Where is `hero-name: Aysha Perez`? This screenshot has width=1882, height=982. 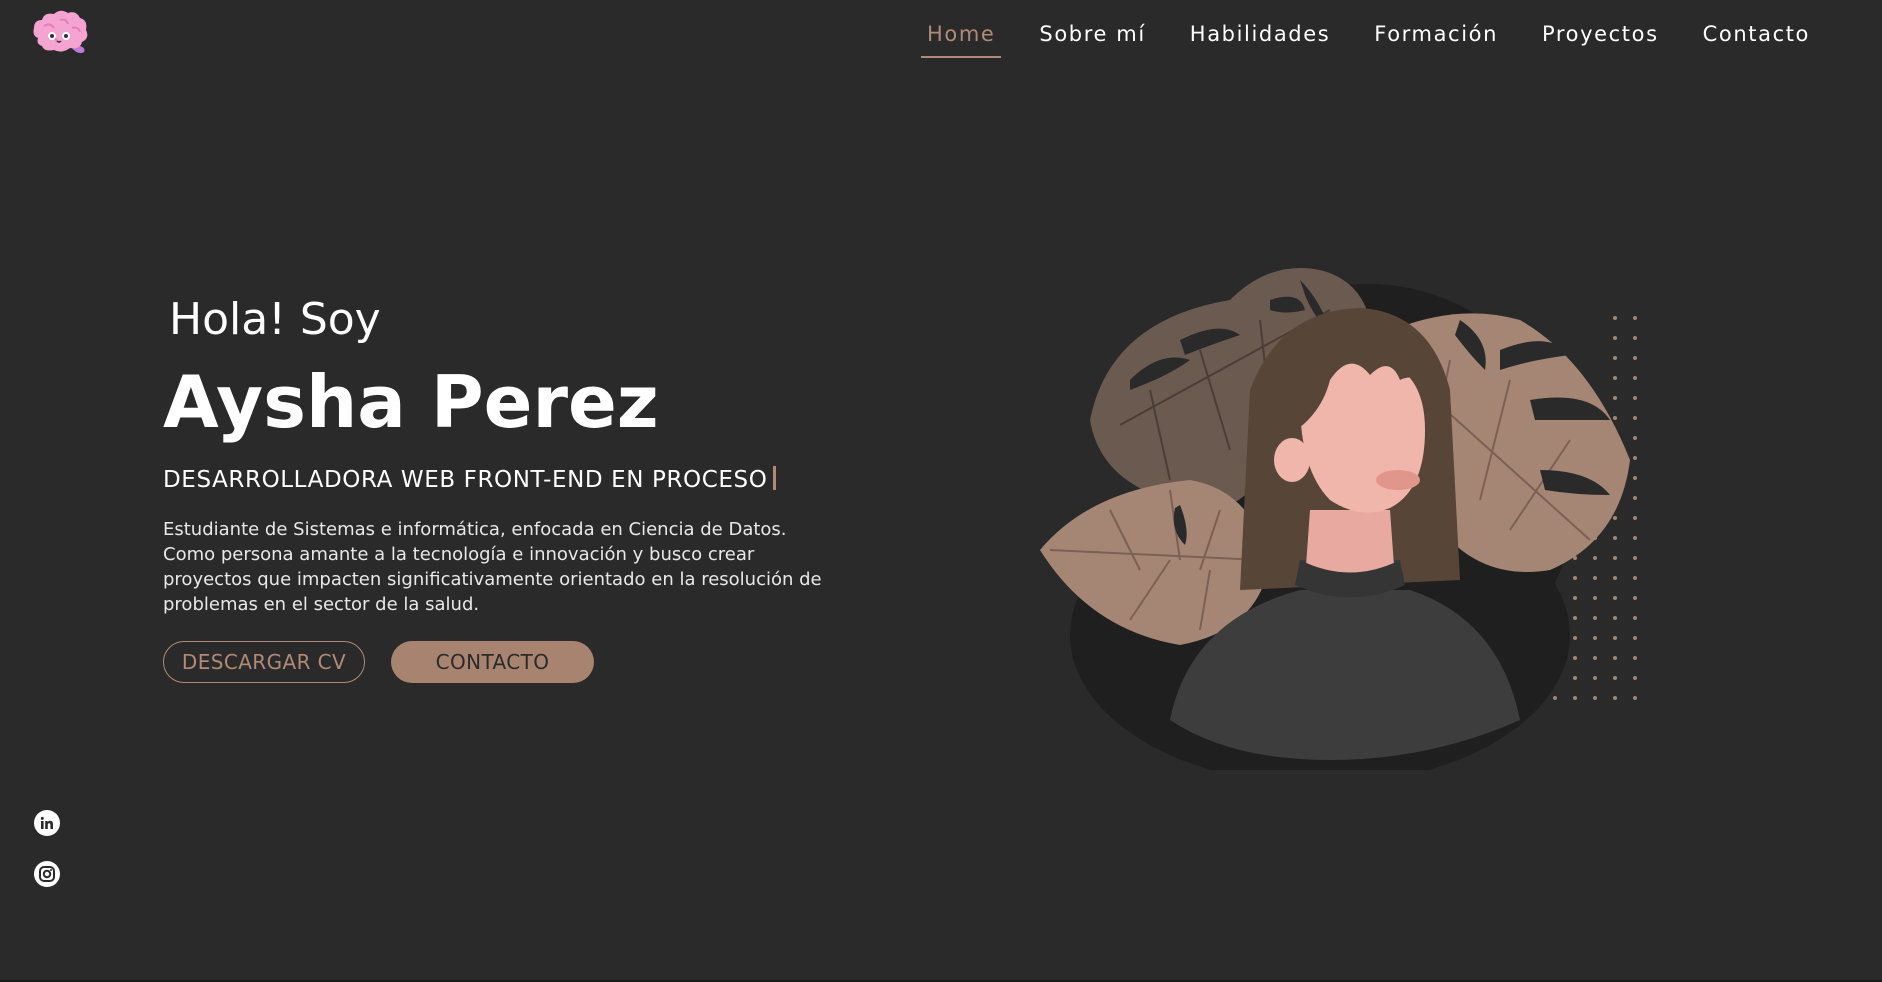
hero-name: Aysha Perez is located at coordinates (411, 402).